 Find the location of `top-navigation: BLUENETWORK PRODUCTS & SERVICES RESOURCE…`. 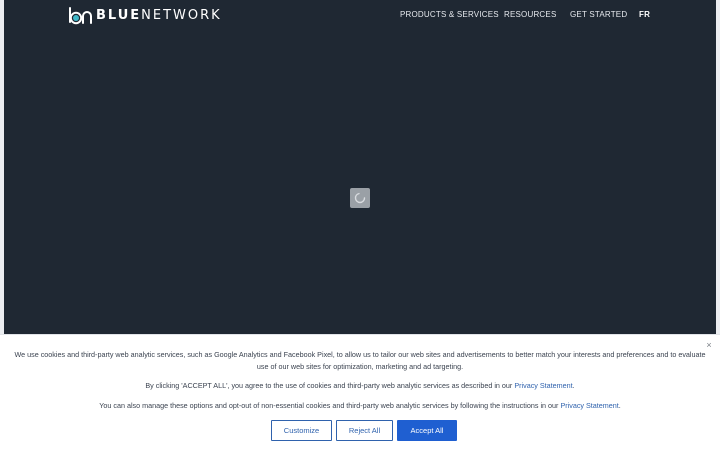

top-navigation: BLUENETWORK PRODUCTS & SERVICES RESOURCE… is located at coordinates (360, 16).